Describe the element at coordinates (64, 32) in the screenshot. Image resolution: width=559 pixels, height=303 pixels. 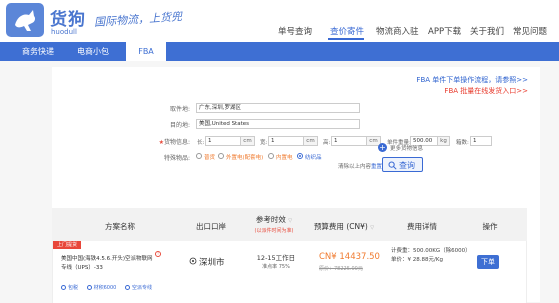
I see `brand-name-en: huodull` at that location.